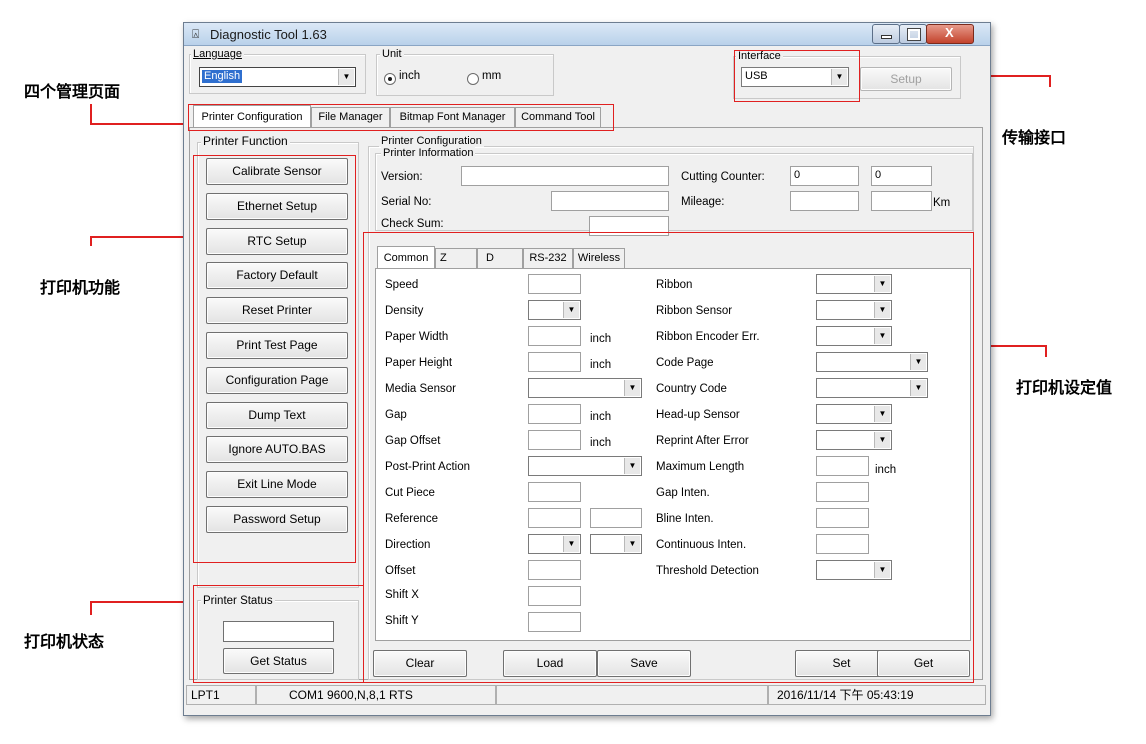 This screenshot has width=1146, height=744. I want to click on unit-inch-label: inch, so click(410, 76).